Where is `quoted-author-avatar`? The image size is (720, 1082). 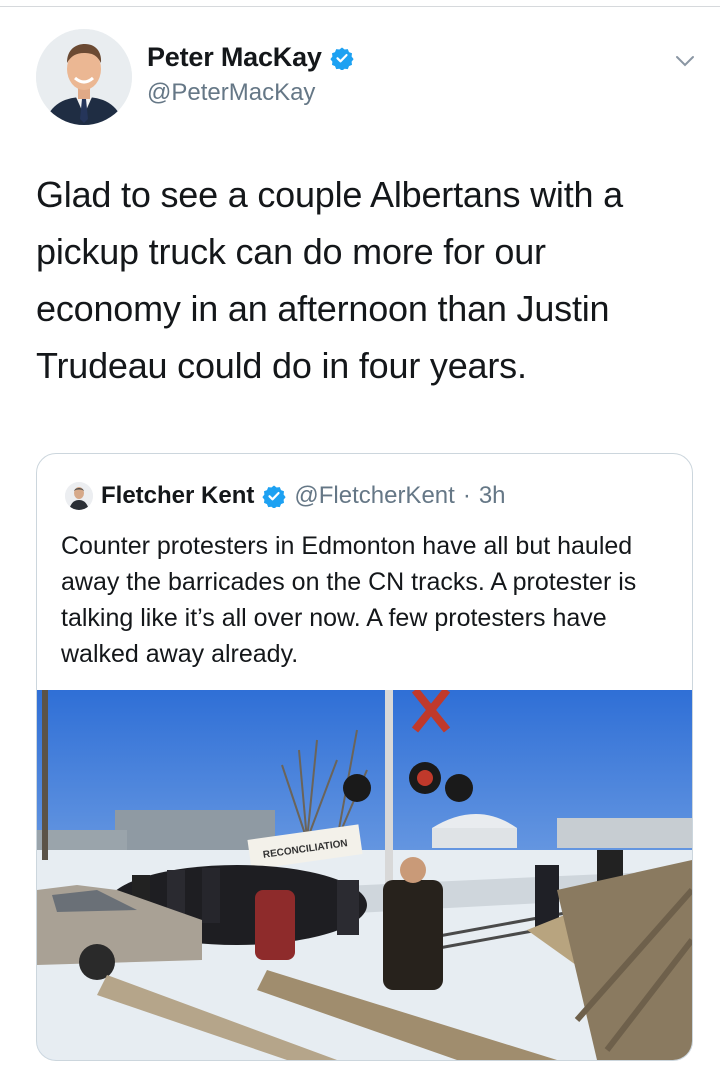
quoted-author-avatar is located at coordinates (79, 496).